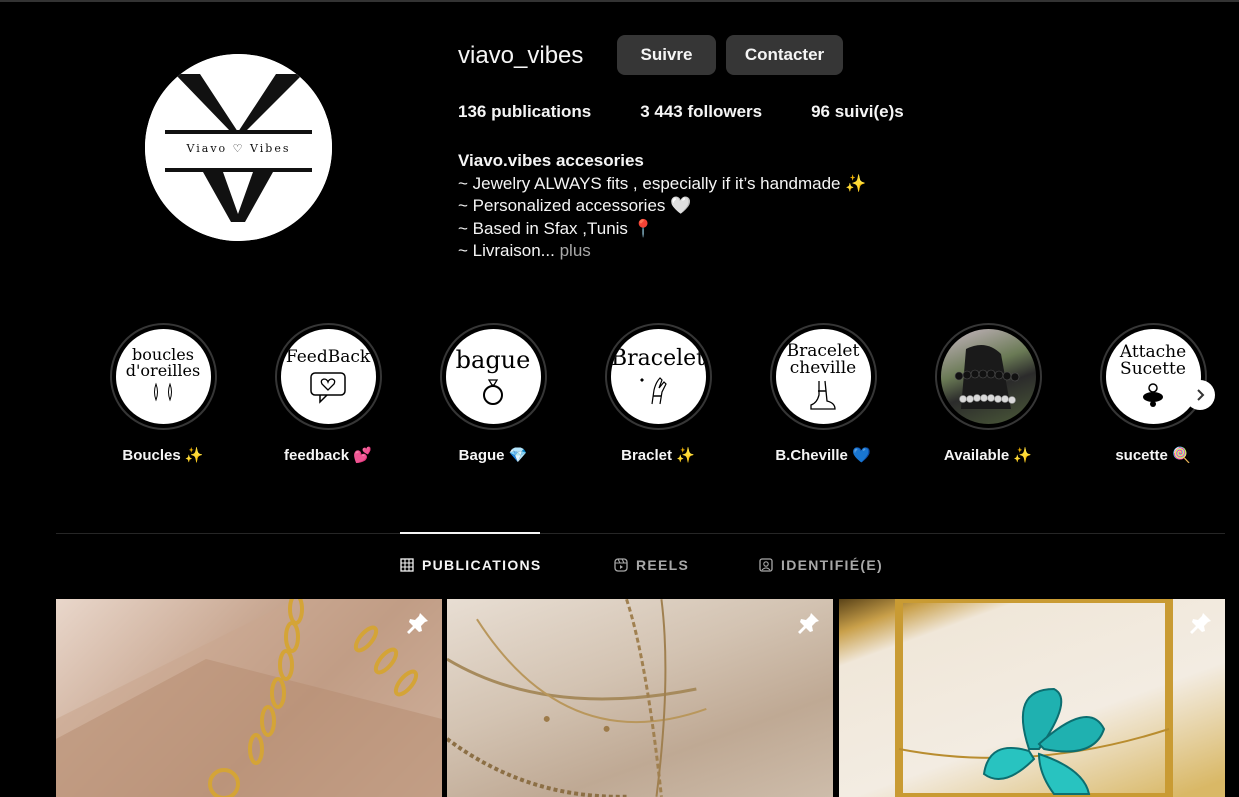 This screenshot has height=797, width=1239. Describe the element at coordinates (1153, 360) in the screenshot. I see `highlight-cover-text: Attache Sucette` at that location.